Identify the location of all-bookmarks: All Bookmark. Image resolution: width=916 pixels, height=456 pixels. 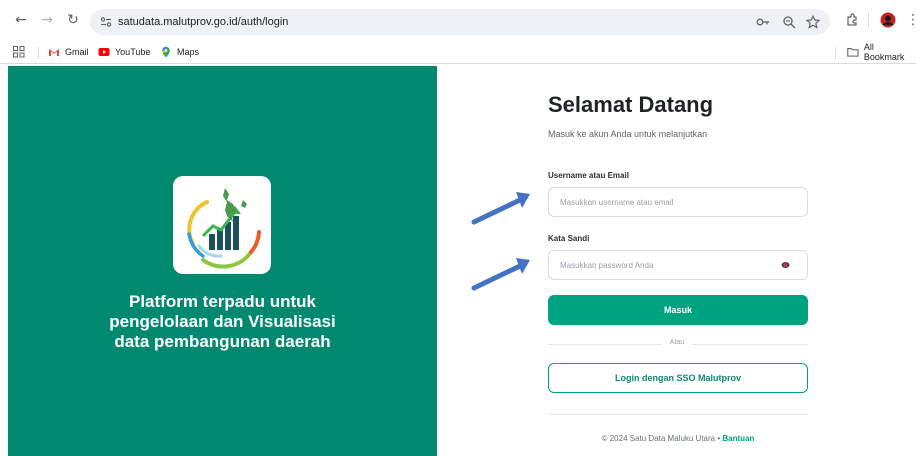
(881, 52).